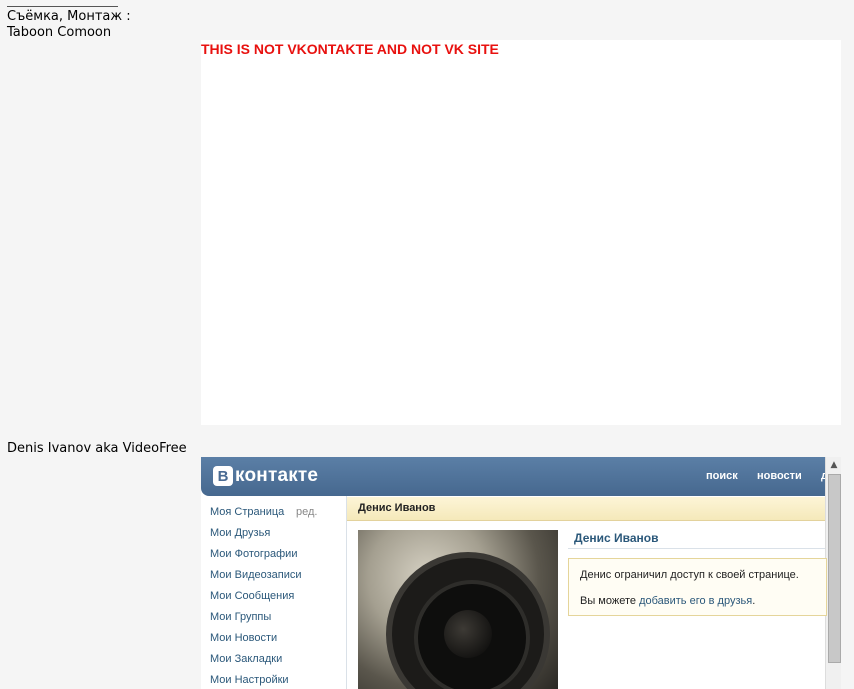 This screenshot has height=689, width=854. What do you see at coordinates (695, 601) in the screenshot?
I see `add-friend-link: добавить его в друзья` at bounding box center [695, 601].